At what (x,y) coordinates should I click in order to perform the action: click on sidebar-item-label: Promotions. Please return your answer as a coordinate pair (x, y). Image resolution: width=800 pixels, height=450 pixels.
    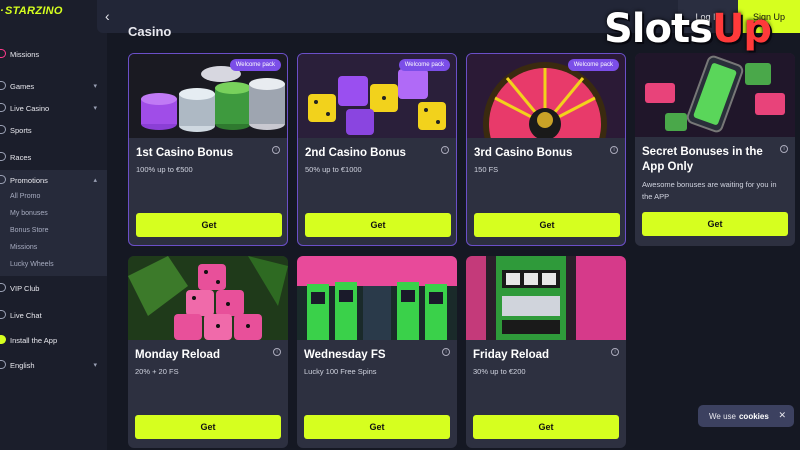
    Looking at the image, I should click on (29, 180).